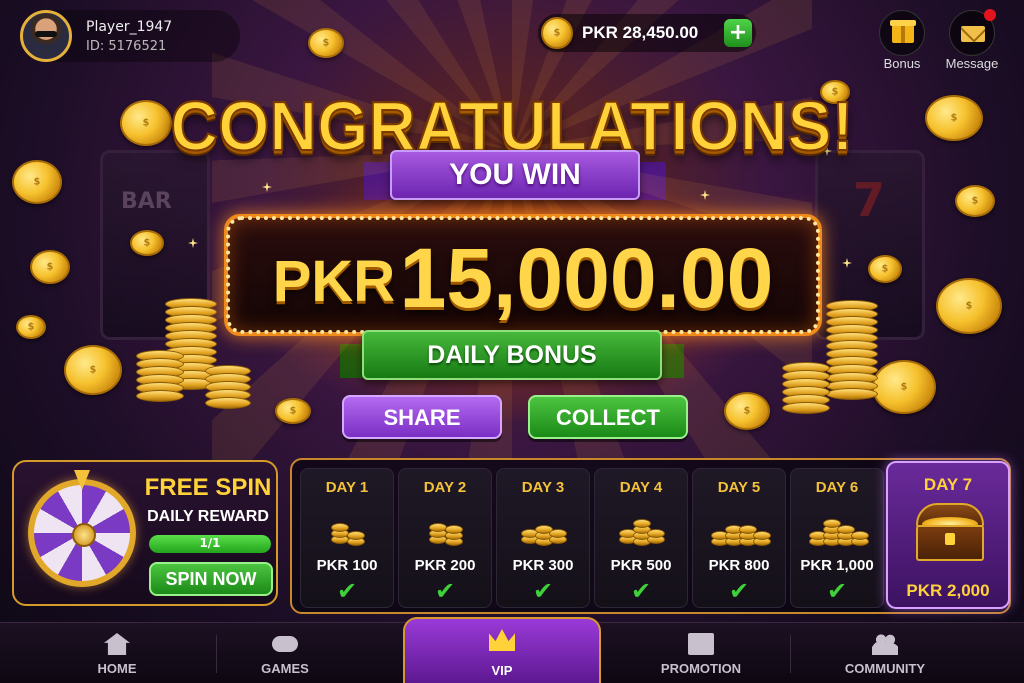 This screenshot has width=1024, height=683. I want to click on prize-currency: PKR, so click(334, 281).